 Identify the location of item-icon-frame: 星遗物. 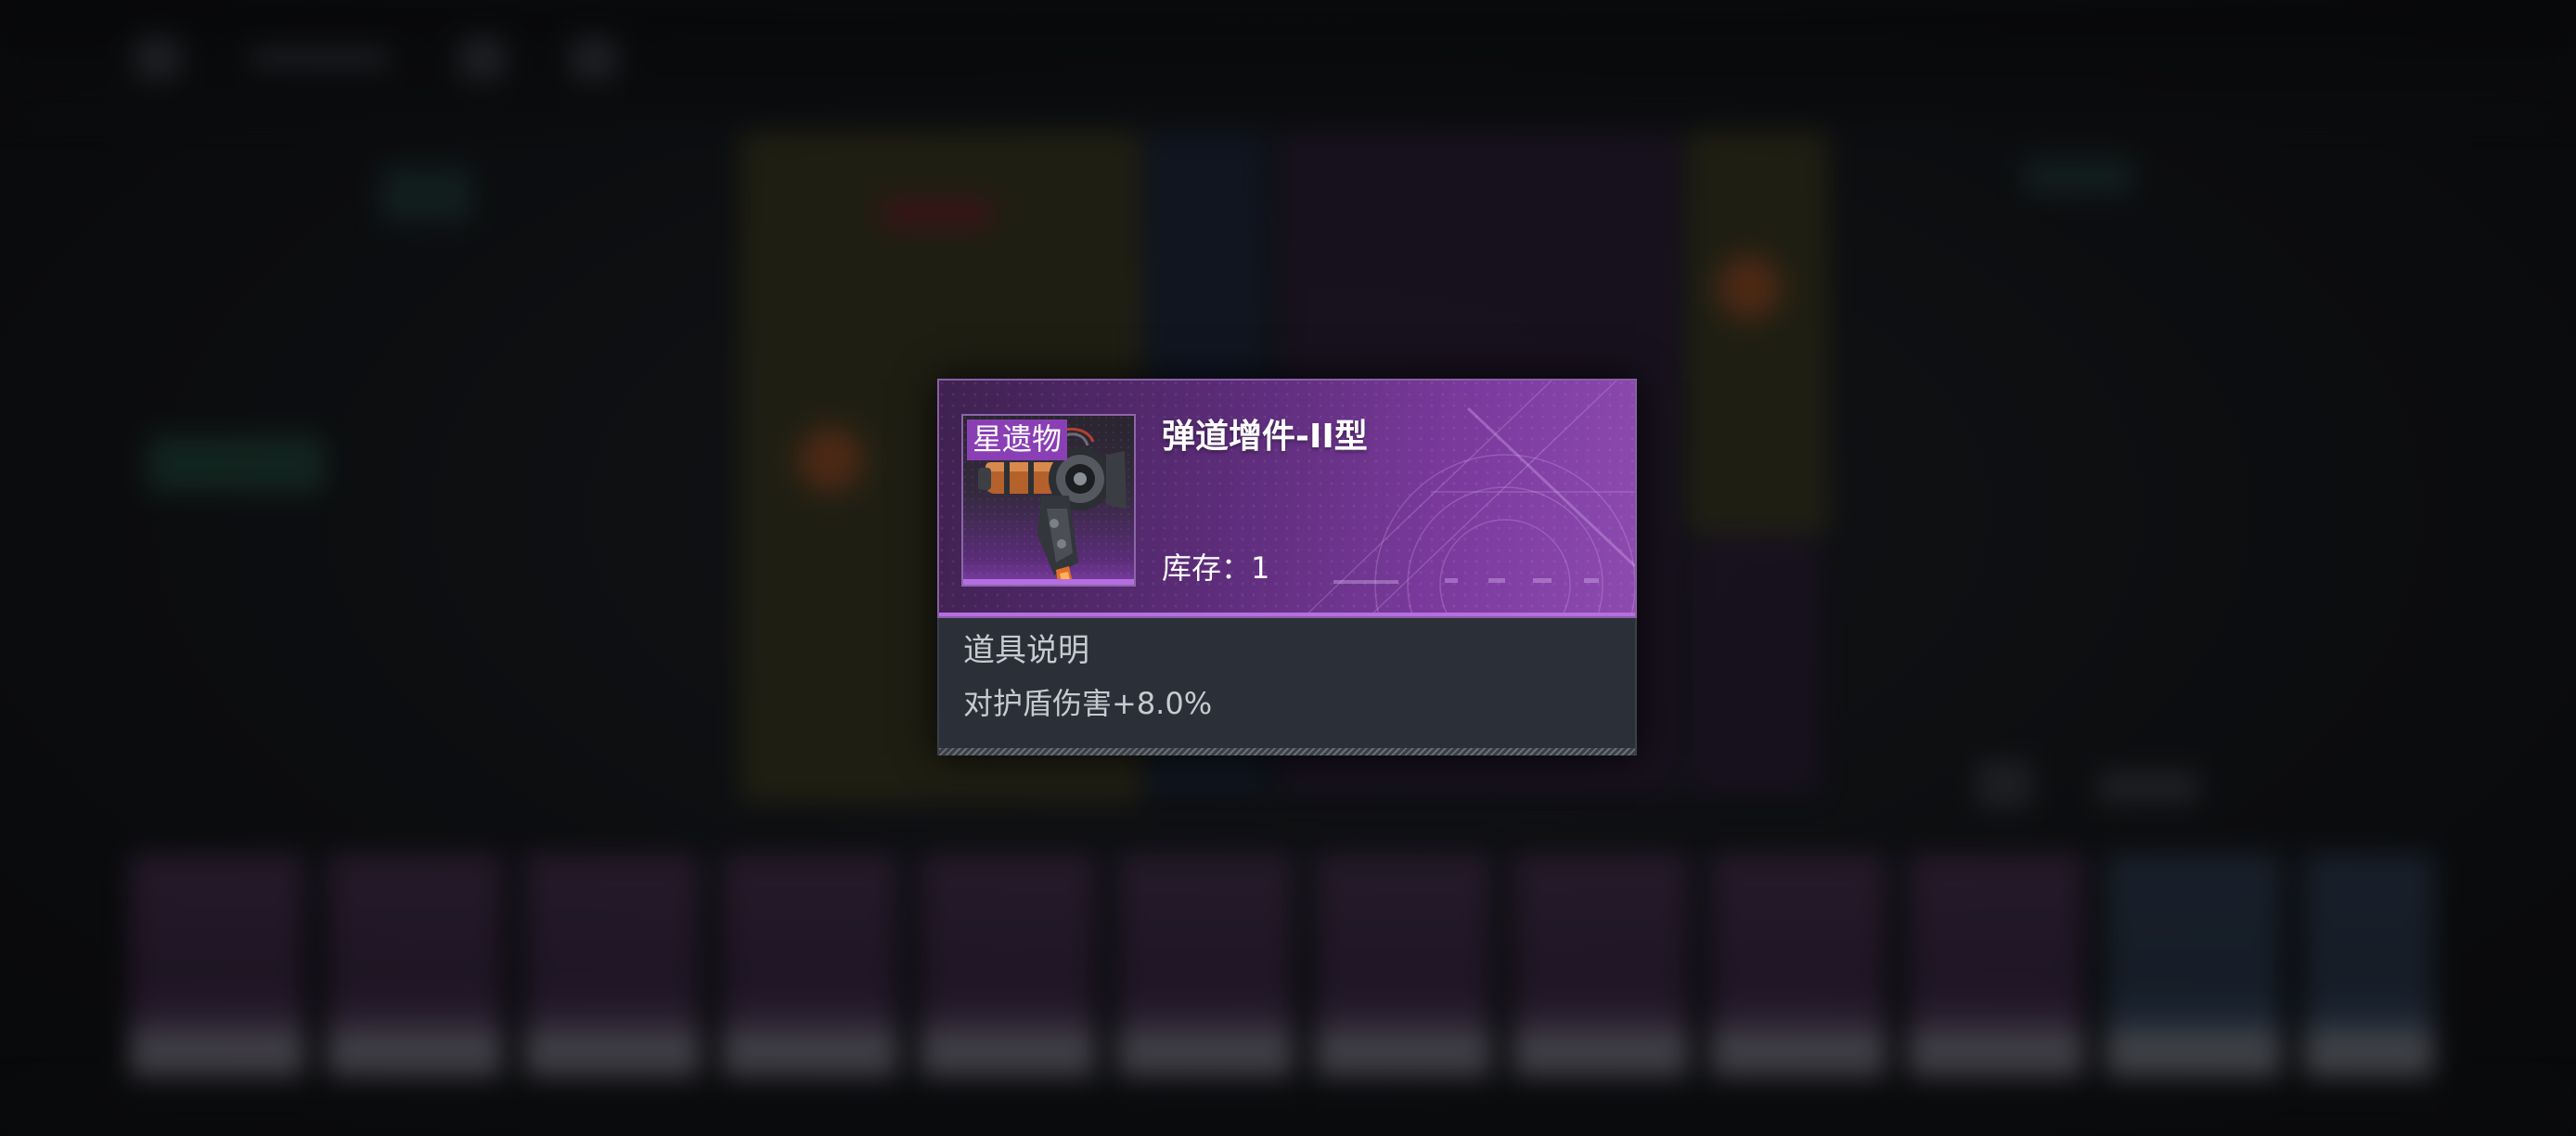
(1048, 500).